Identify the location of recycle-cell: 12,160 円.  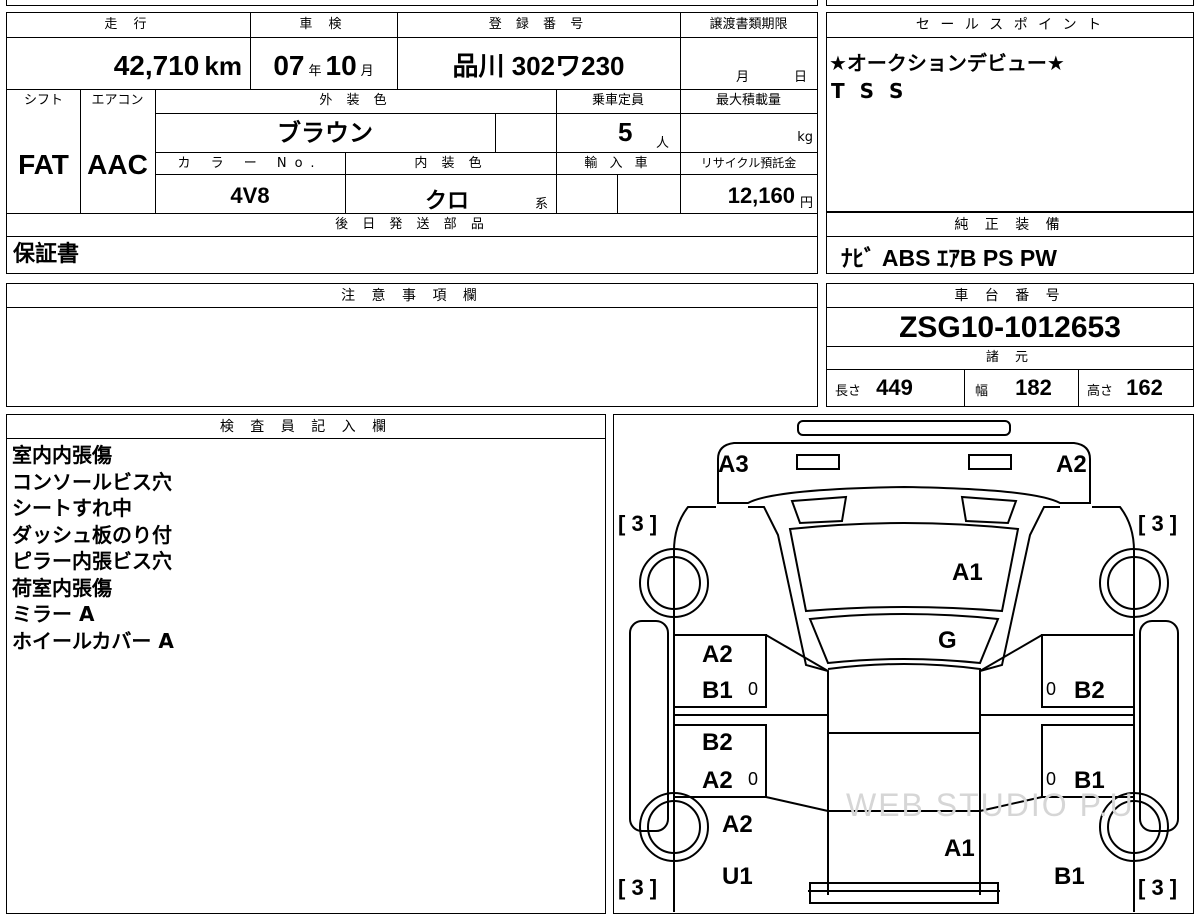
(748, 194).